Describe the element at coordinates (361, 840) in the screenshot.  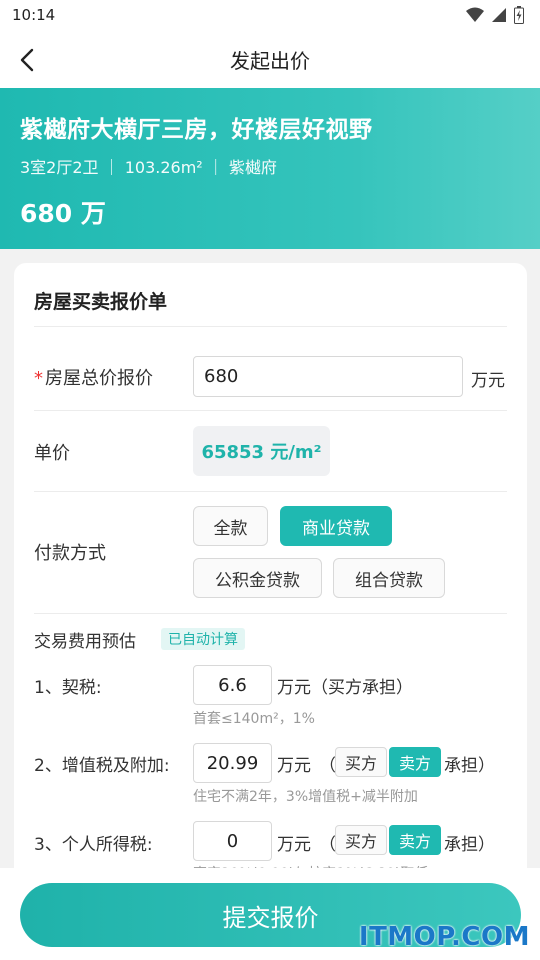
I see `income-tax-payer-buyer: 买方` at that location.